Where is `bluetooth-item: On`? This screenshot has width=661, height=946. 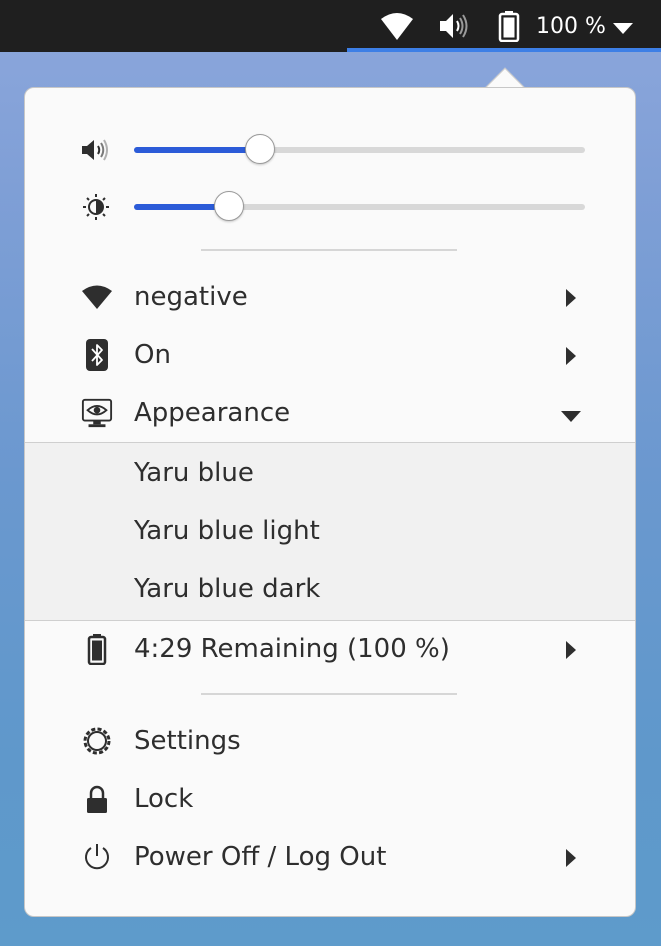 bluetooth-item: On is located at coordinates (331, 355).